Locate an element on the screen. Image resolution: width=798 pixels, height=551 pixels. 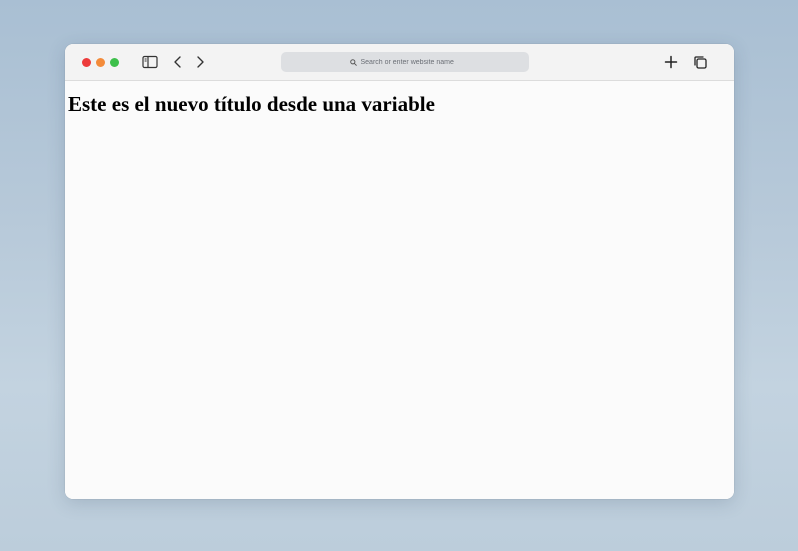
tabs-icon is located at coordinates (700, 65).